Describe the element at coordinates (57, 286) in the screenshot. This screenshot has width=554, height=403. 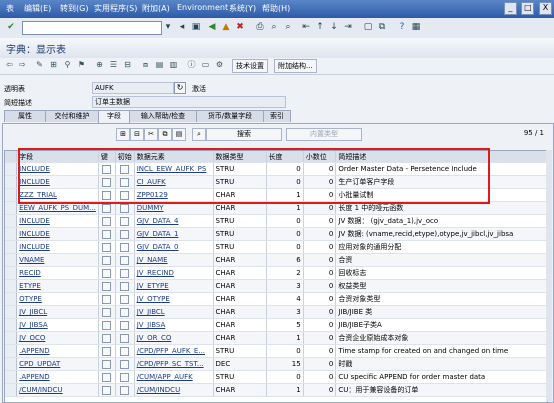
I see `field-name-cell: ETYPE` at that location.